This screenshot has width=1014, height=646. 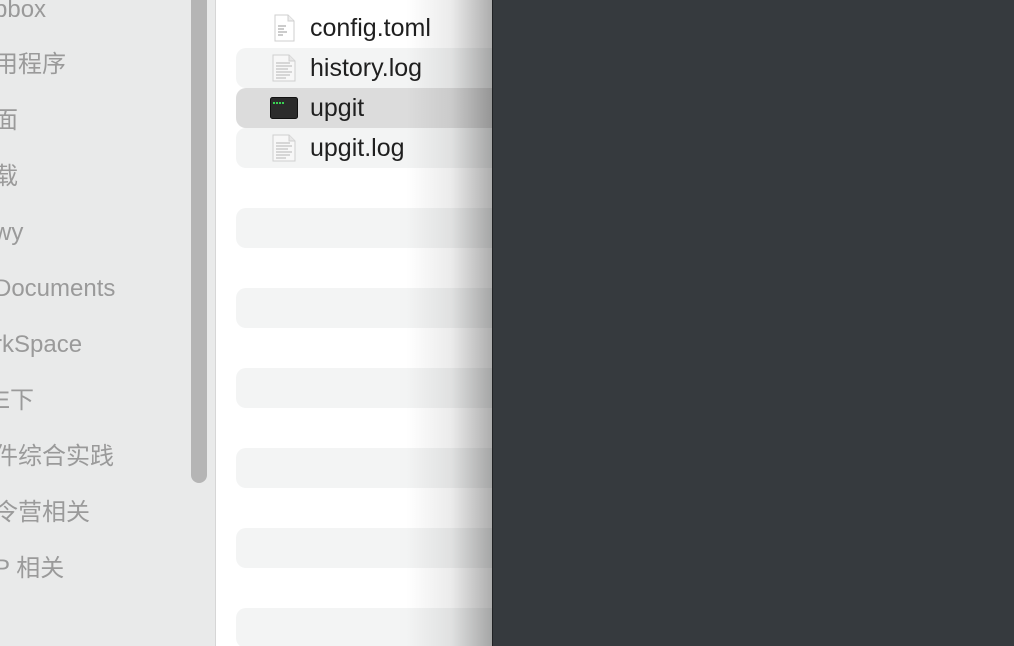 What do you see at coordinates (23, 13) in the screenshot?
I see `sidebar-item-dropbox: pbox` at bounding box center [23, 13].